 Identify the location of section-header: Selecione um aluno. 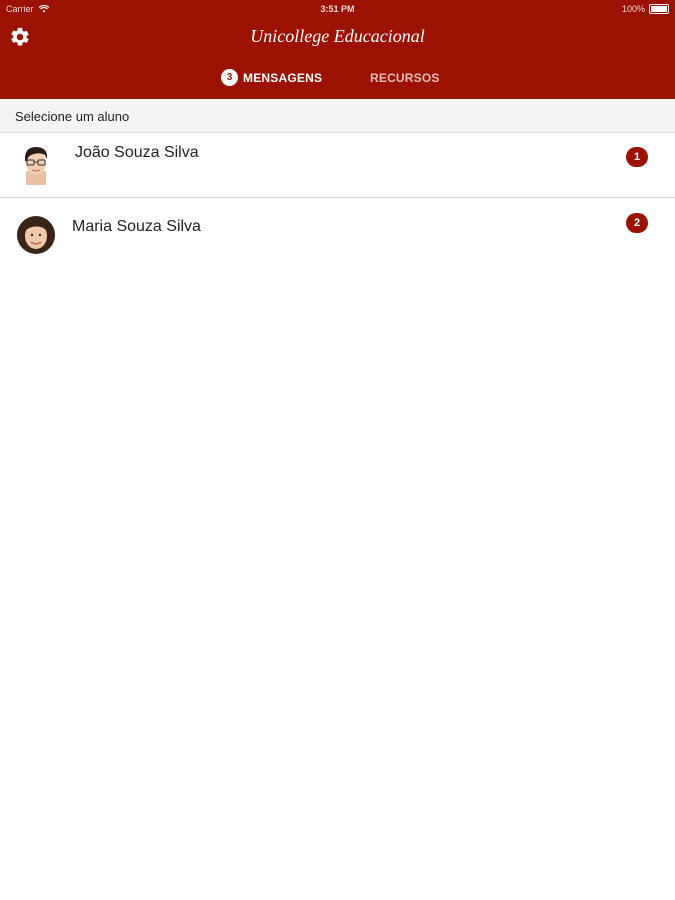
(337, 116).